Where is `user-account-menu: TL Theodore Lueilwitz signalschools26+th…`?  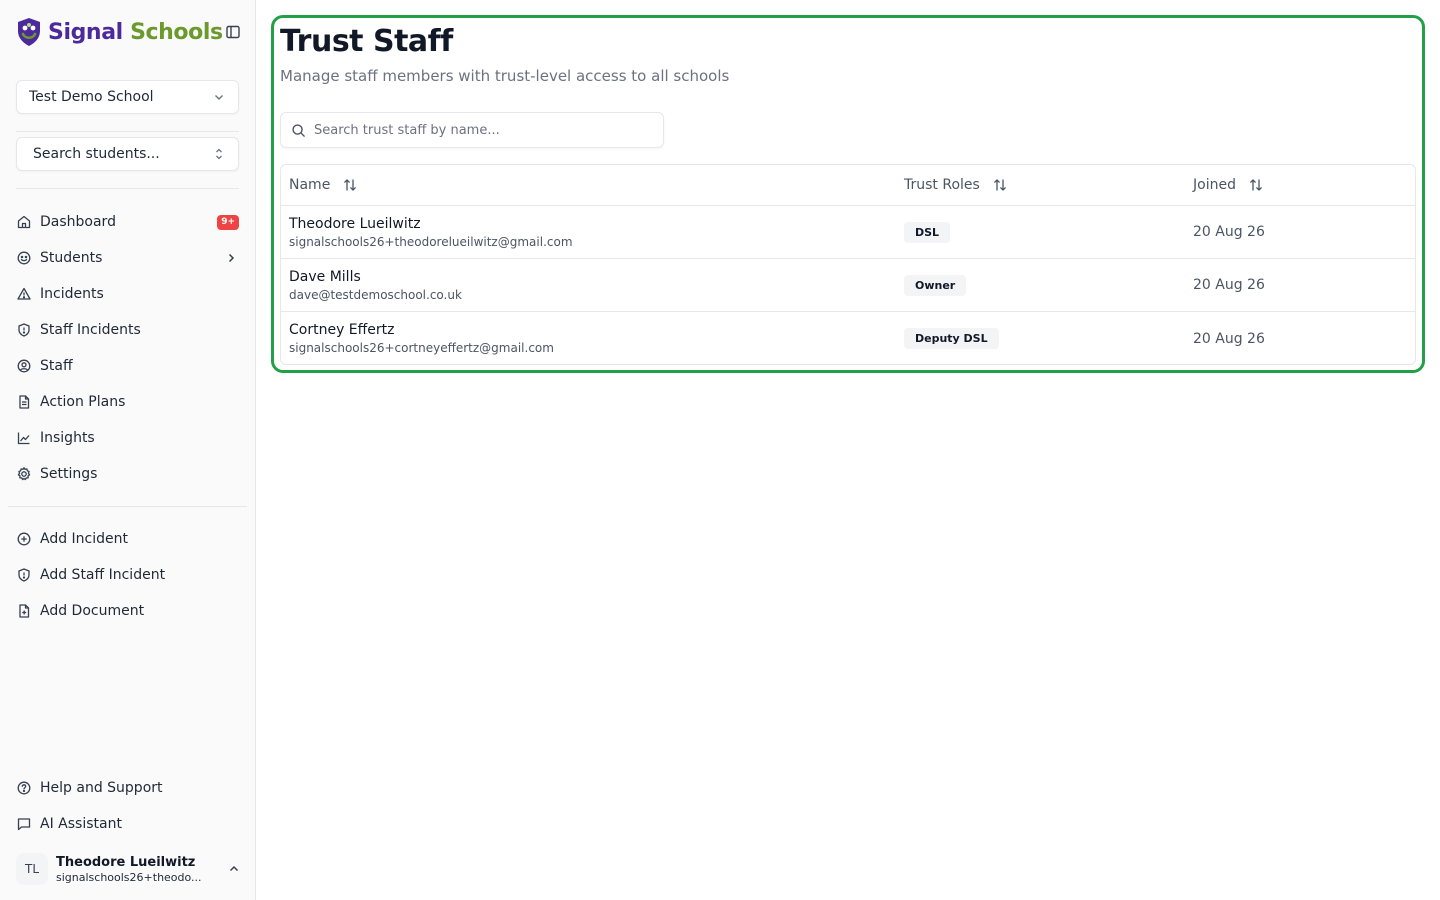 user-account-menu: TL Theodore Lueilwitz signalschools26+th… is located at coordinates (128, 869).